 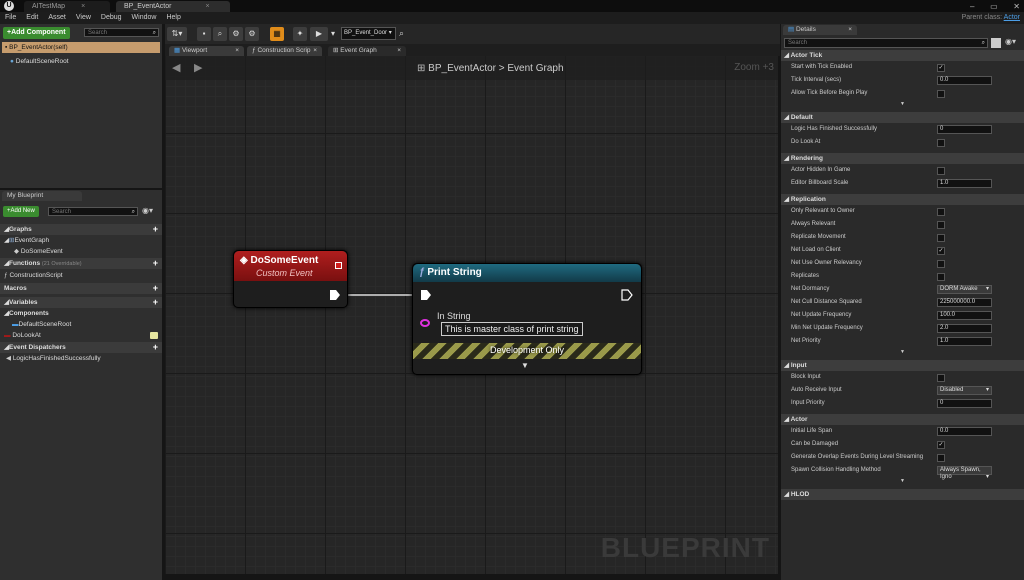 What do you see at coordinates (81, 347) in the screenshot?
I see `category-event-dispatchers: ◢Event Dispatchers +` at bounding box center [81, 347].